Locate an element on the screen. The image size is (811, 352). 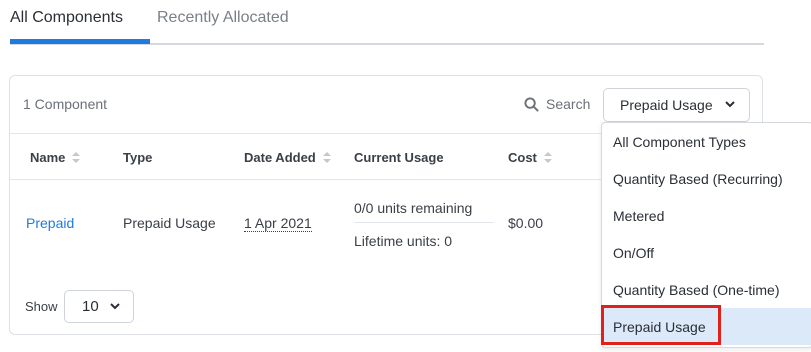
date-added: 1 Apr 2021 is located at coordinates (278, 223).